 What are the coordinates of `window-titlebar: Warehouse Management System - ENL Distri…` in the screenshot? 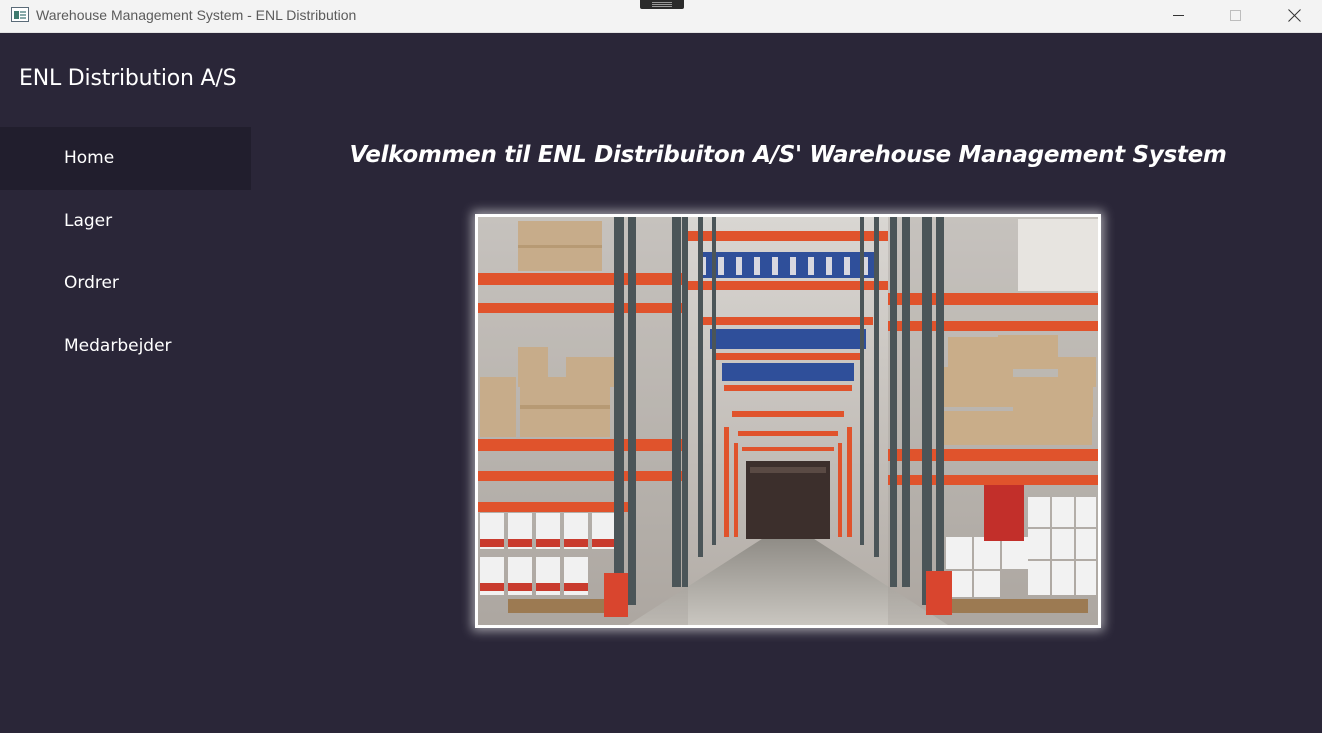 It's located at (661, 16).